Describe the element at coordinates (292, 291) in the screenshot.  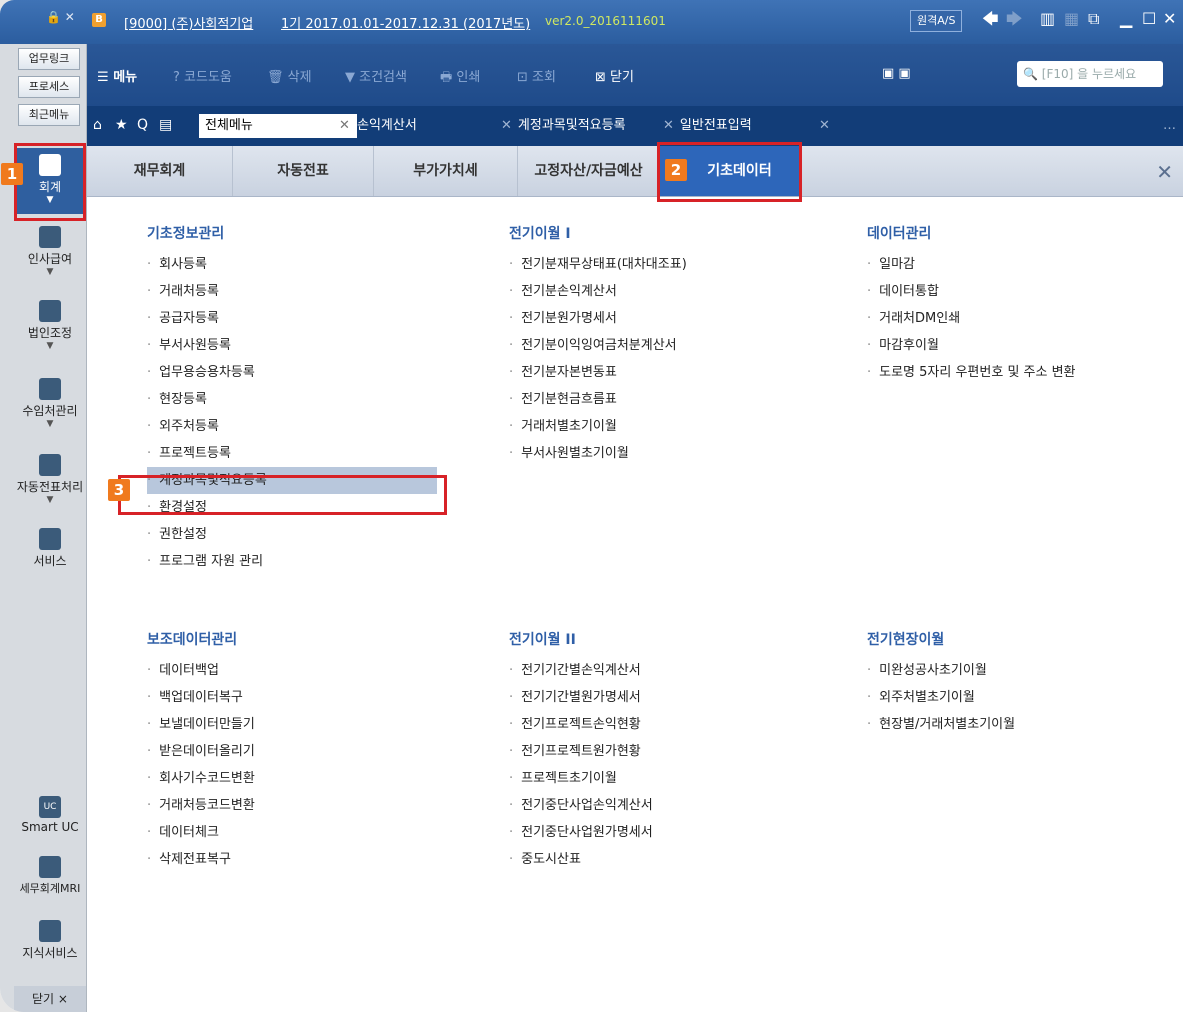
I see `menu-item-vendor: 거래처등록` at that location.